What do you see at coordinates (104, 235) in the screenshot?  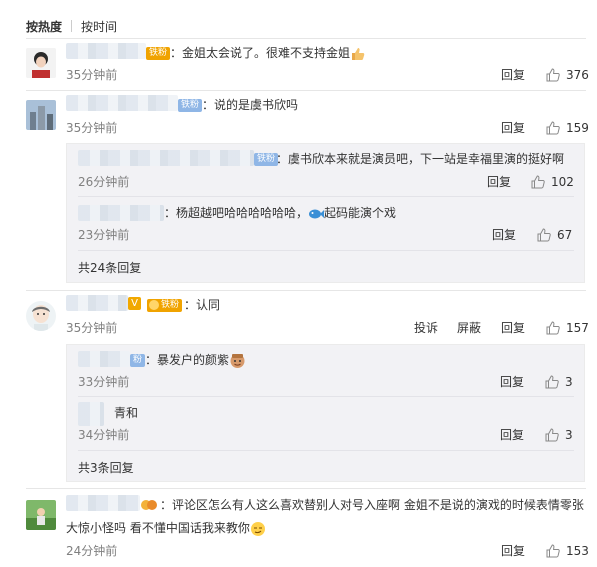 I see `reply-time: 23分钟前` at bounding box center [104, 235].